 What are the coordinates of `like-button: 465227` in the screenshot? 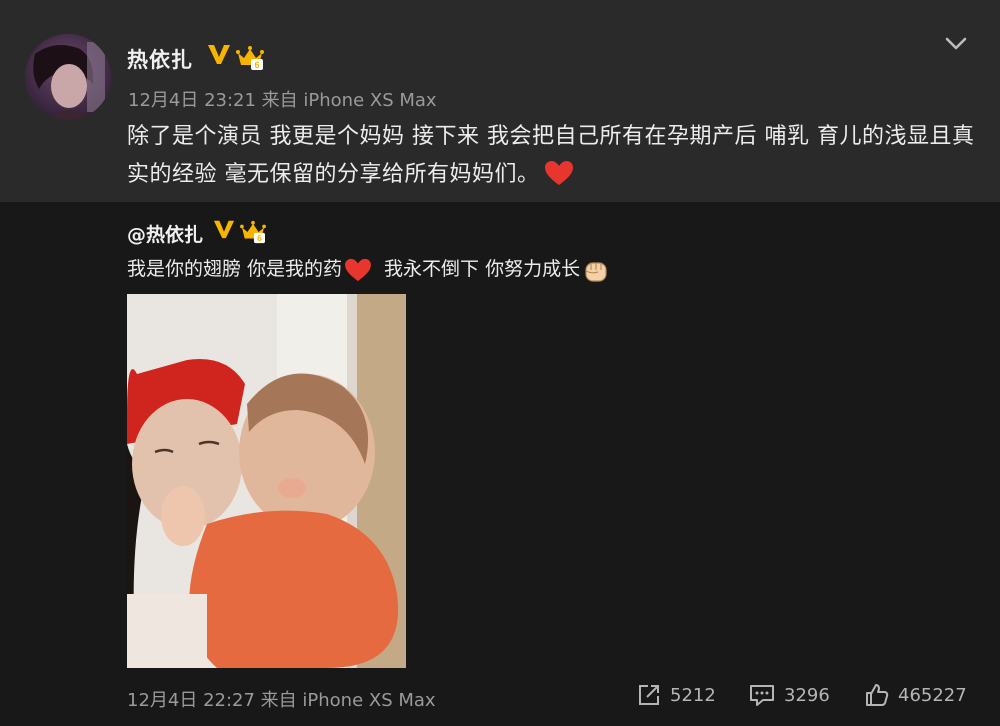 It's located at (916, 695).